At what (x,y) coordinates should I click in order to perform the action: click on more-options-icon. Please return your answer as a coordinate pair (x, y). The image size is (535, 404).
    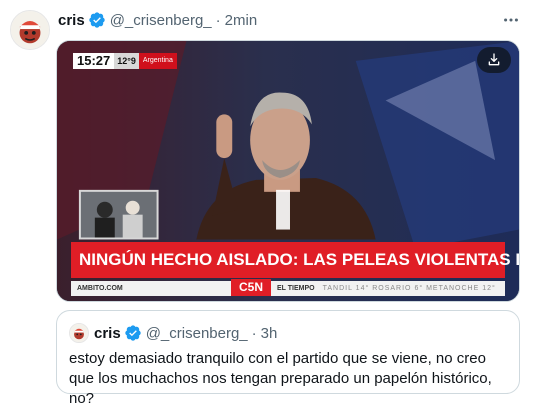
    Looking at the image, I should click on (511, 20).